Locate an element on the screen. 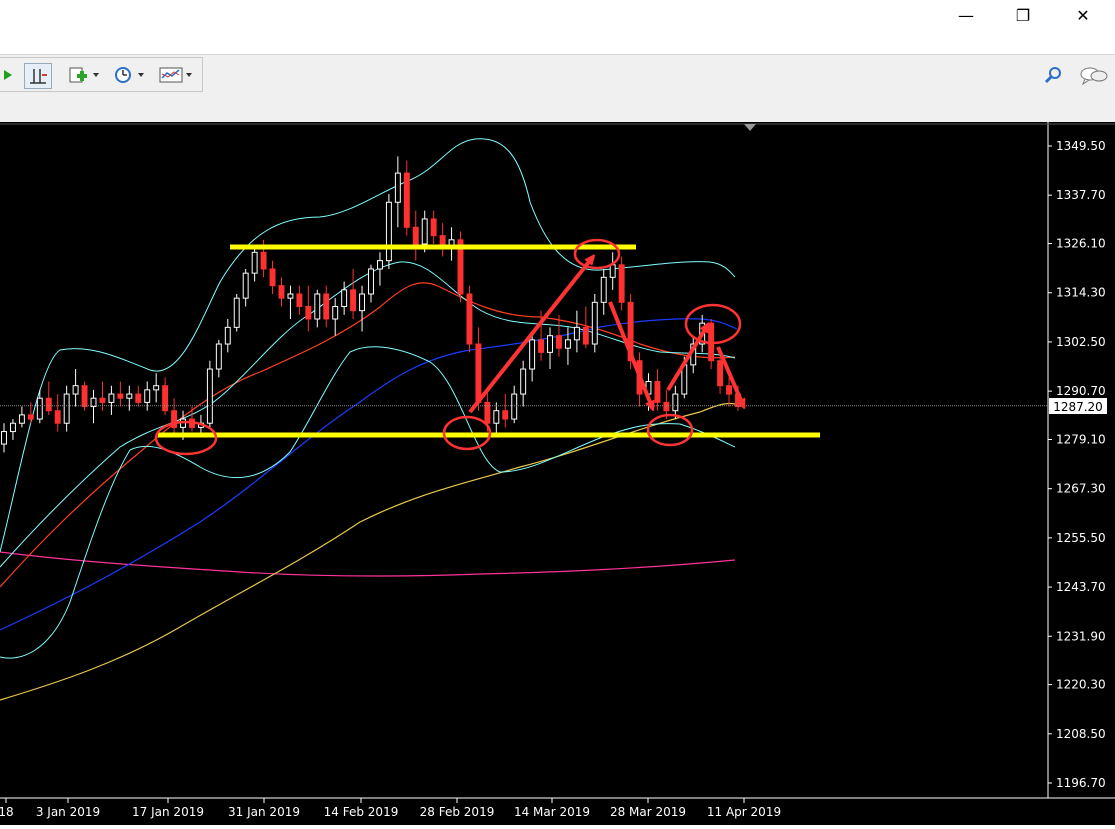 This screenshot has height=829, width=1115. price-axis-label: 1243.70 is located at coordinates (1081, 587).